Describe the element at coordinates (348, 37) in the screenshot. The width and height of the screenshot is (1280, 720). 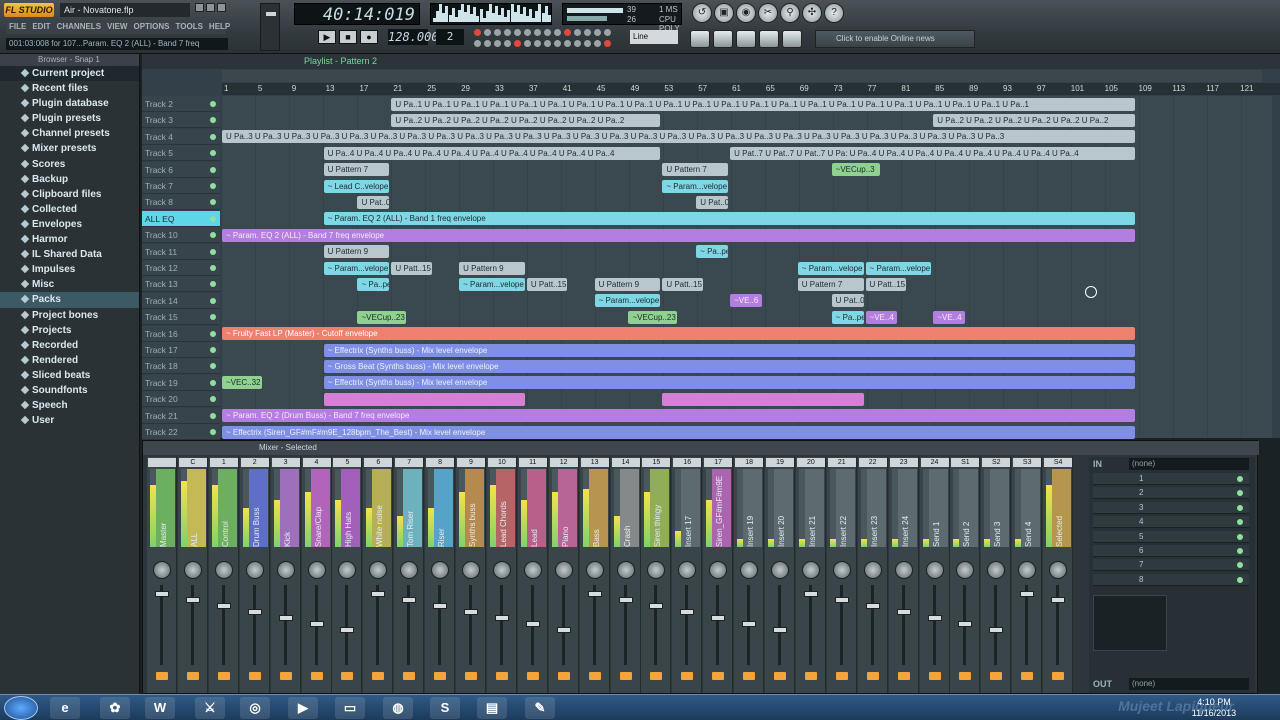
I see `stop-button: ■` at that location.